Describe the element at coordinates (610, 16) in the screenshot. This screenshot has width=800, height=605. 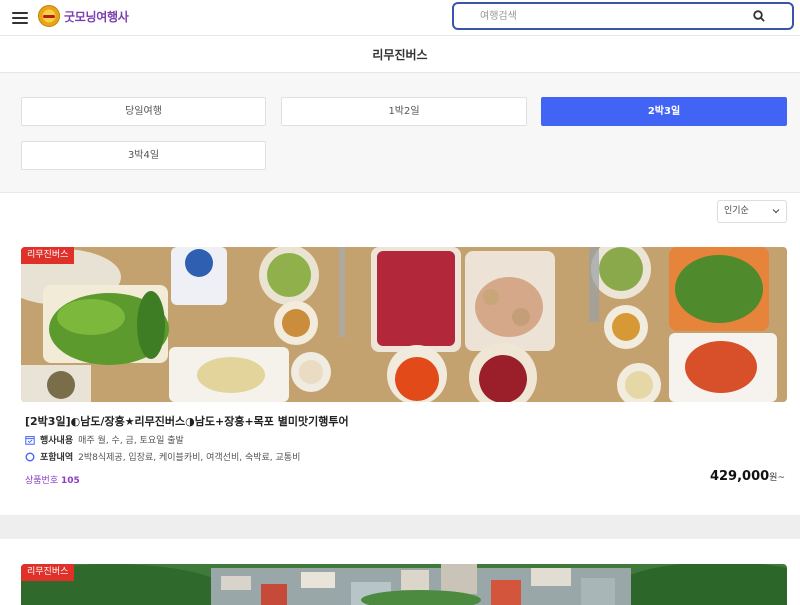
I see `search-input` at that location.